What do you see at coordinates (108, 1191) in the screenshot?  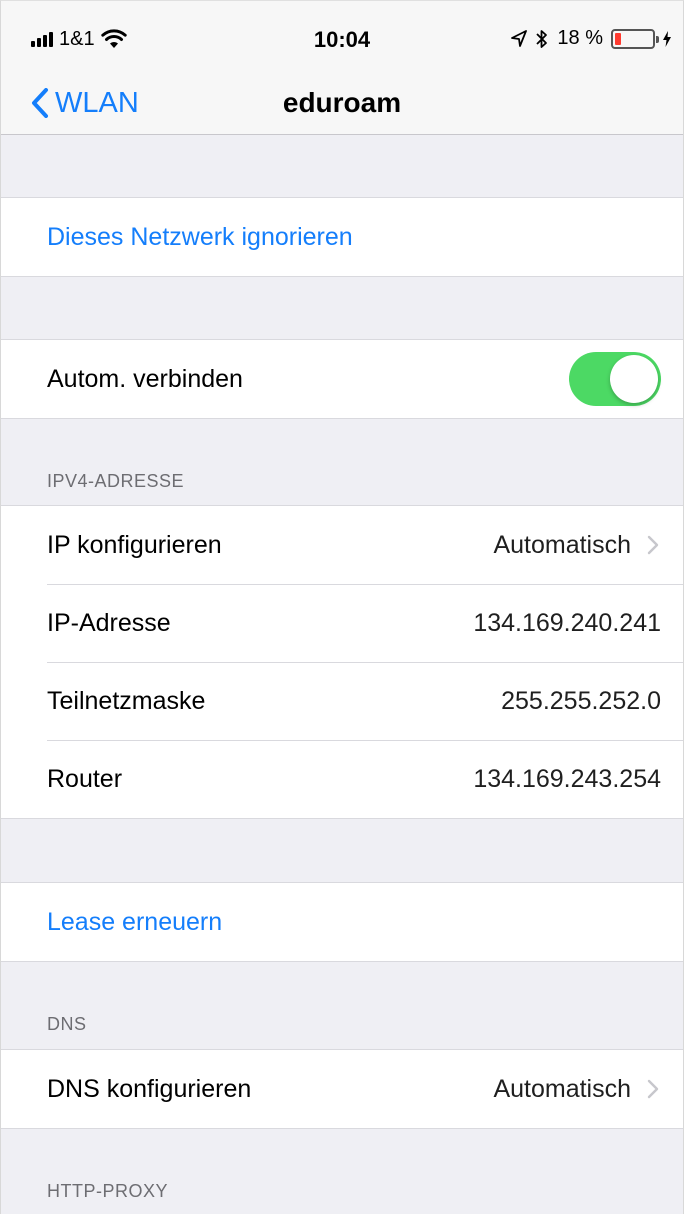 I see `http-proxy-section-header: HTTP-PROXY` at bounding box center [108, 1191].